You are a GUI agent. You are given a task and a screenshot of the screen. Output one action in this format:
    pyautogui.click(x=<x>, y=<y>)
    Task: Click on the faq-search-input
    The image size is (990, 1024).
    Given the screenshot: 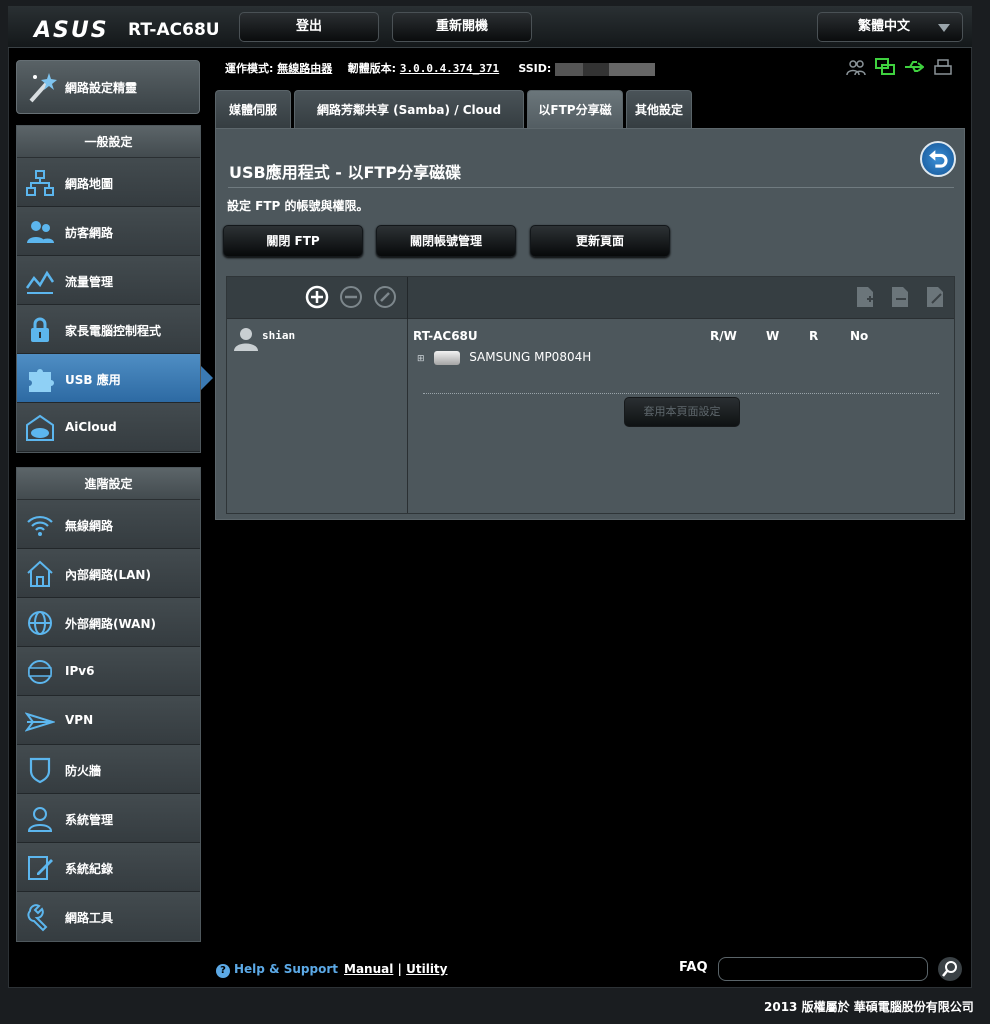 What is the action you would take?
    pyautogui.click(x=823, y=969)
    